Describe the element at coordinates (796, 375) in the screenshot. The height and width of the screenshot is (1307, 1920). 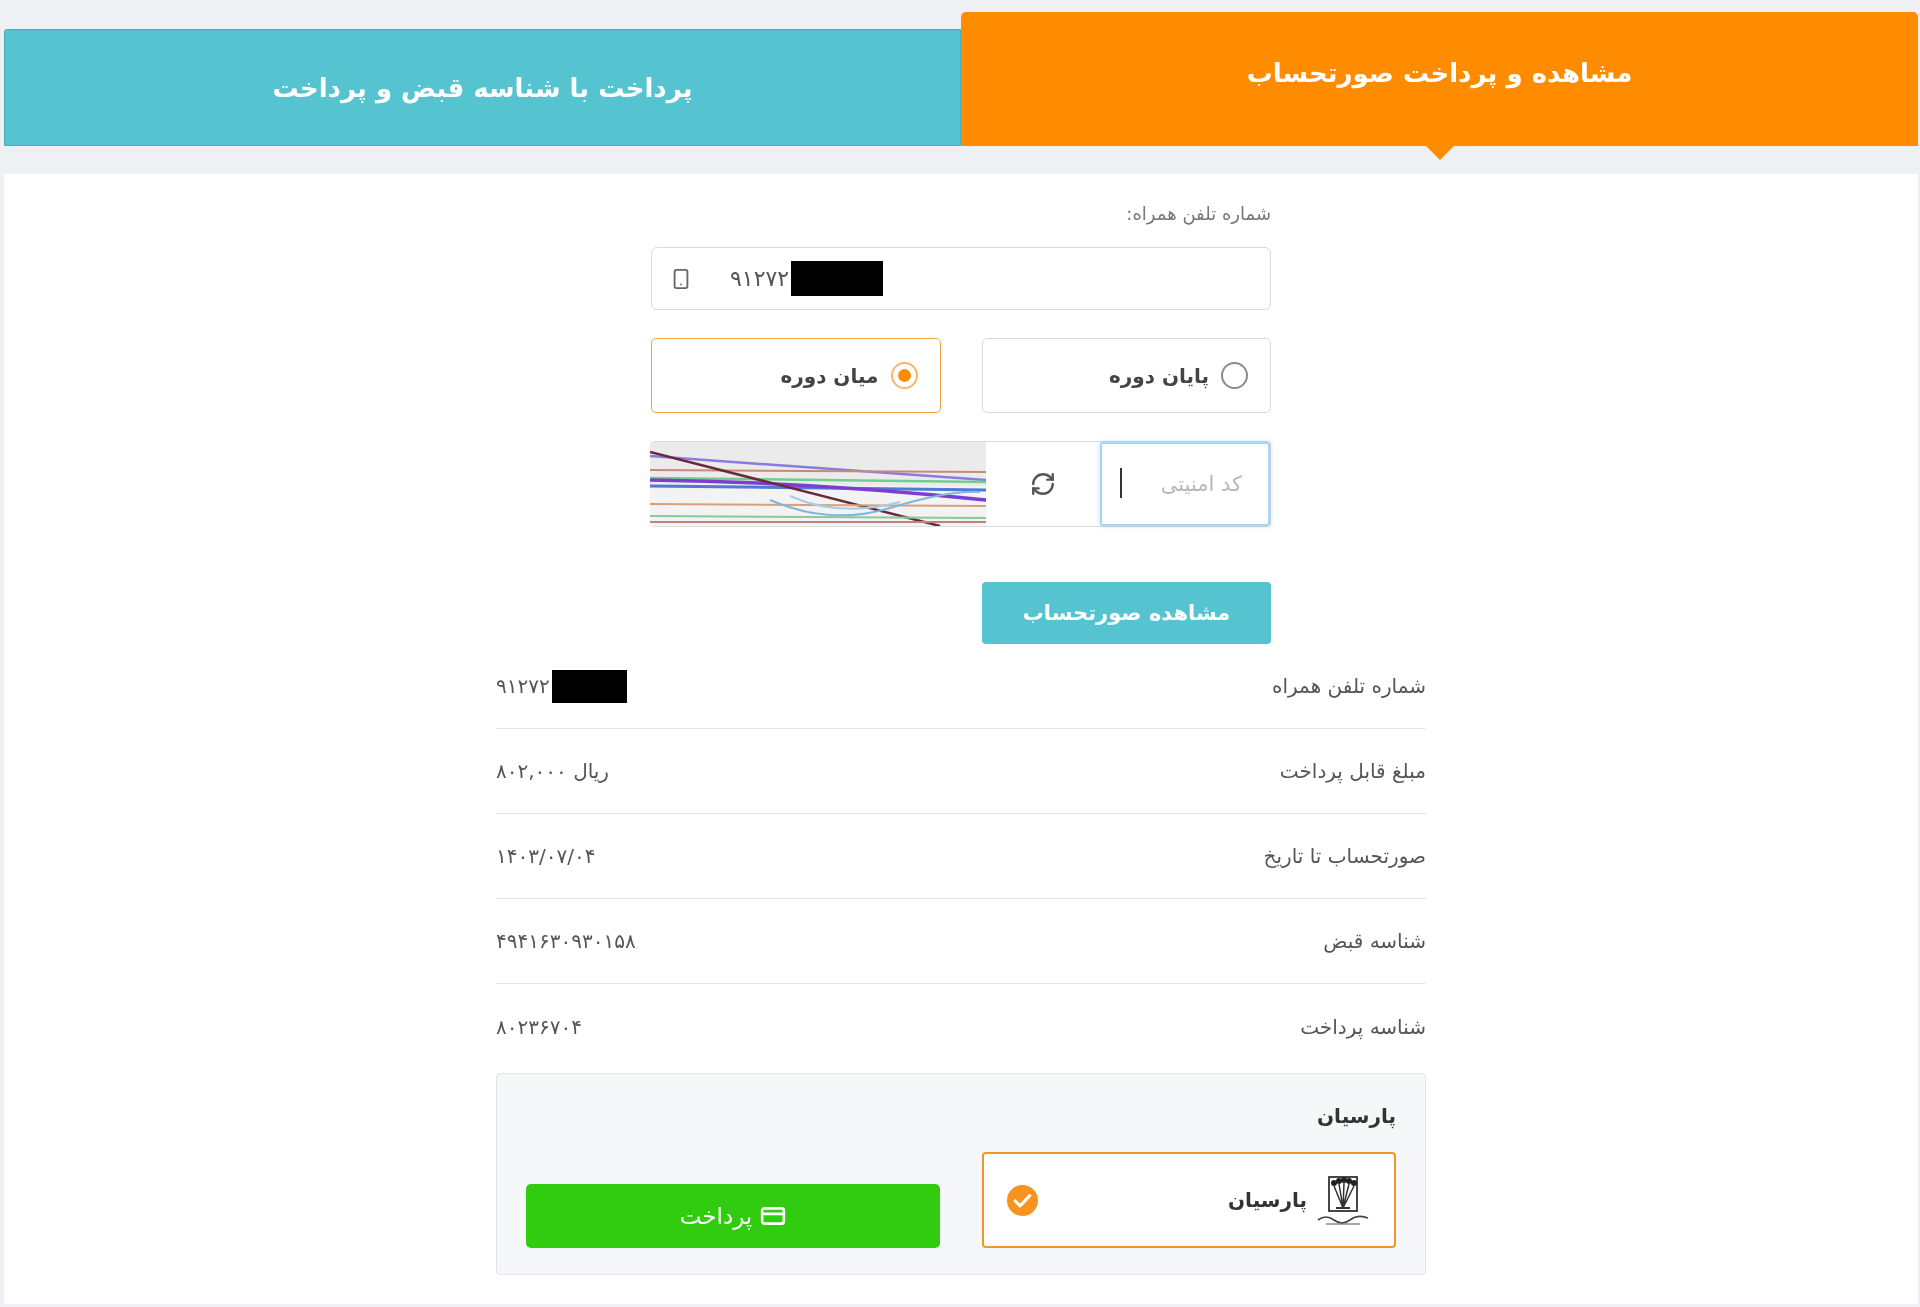
I see `radio-option: میان دوره` at that location.